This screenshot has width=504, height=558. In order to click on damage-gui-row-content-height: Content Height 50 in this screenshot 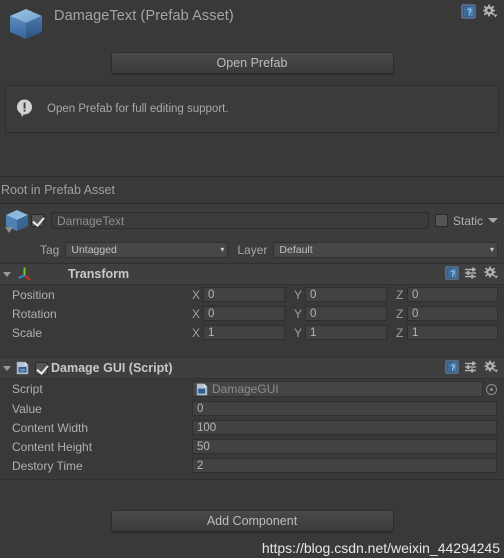, I will do `click(252, 446)`.